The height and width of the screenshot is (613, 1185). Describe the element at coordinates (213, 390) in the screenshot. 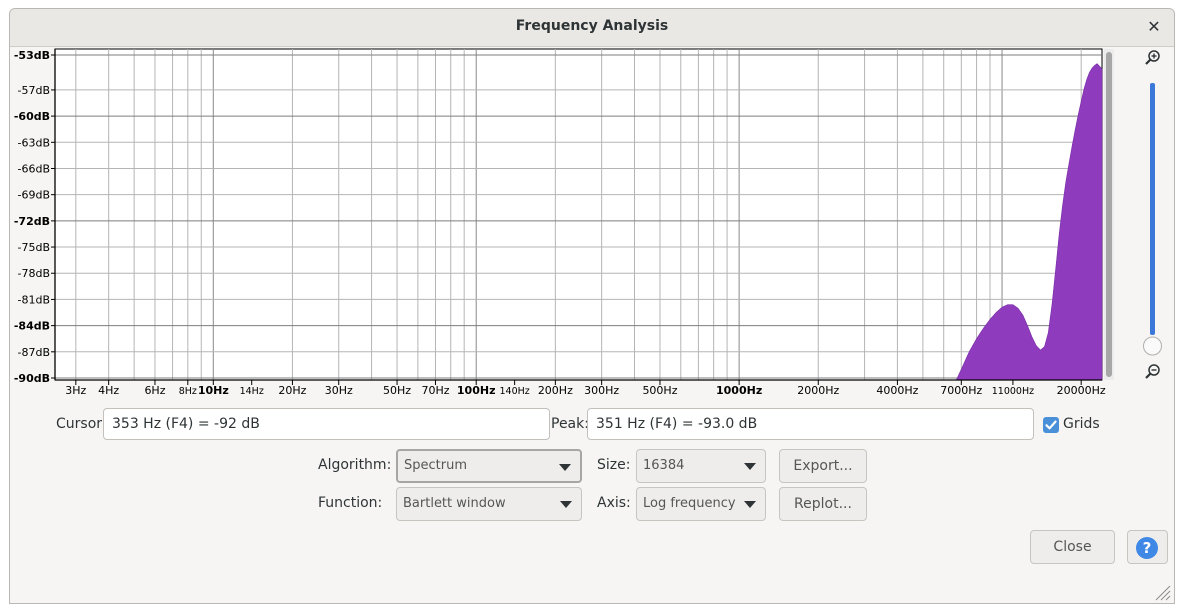

I see `x-tick-label: 10Hz` at that location.